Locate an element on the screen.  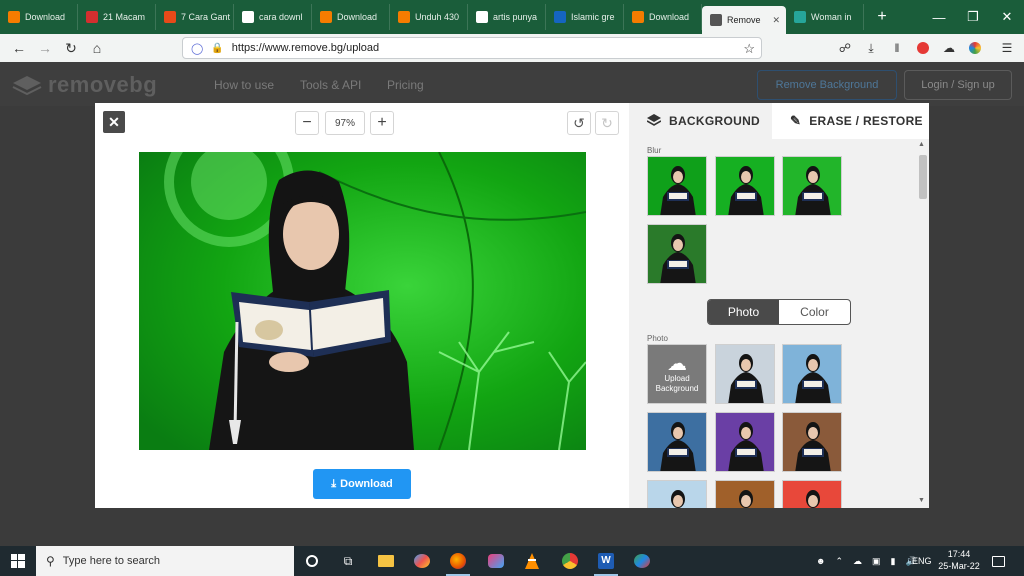
remove-background-button: Remove Background is located at coordinates (827, 85).